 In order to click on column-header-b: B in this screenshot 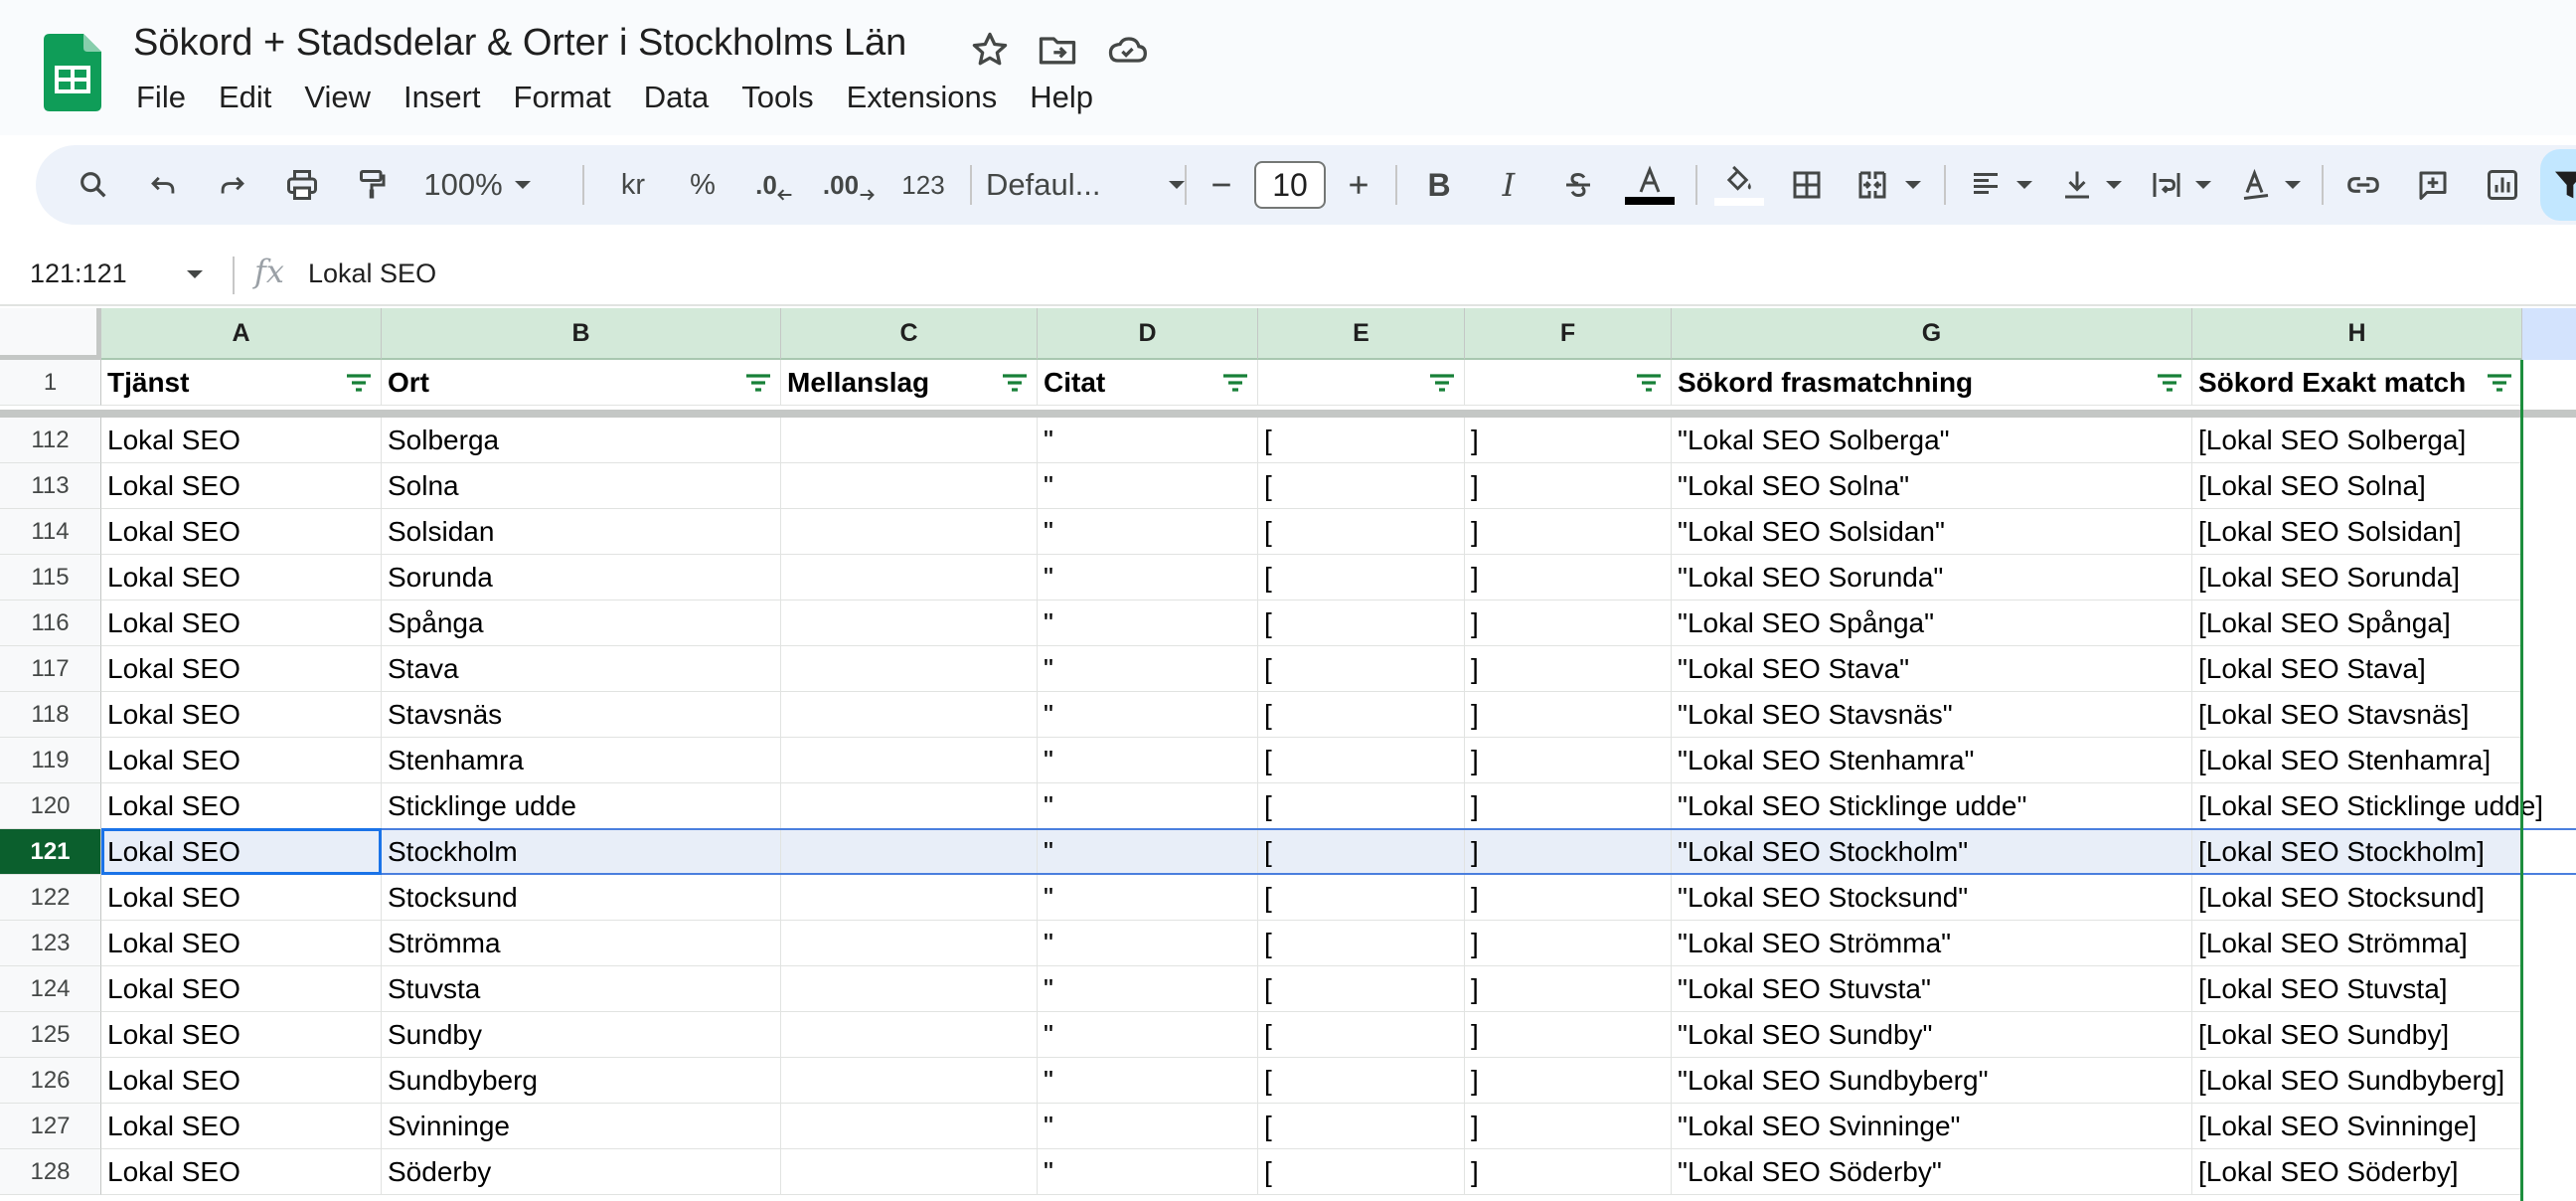, I will do `click(581, 334)`.